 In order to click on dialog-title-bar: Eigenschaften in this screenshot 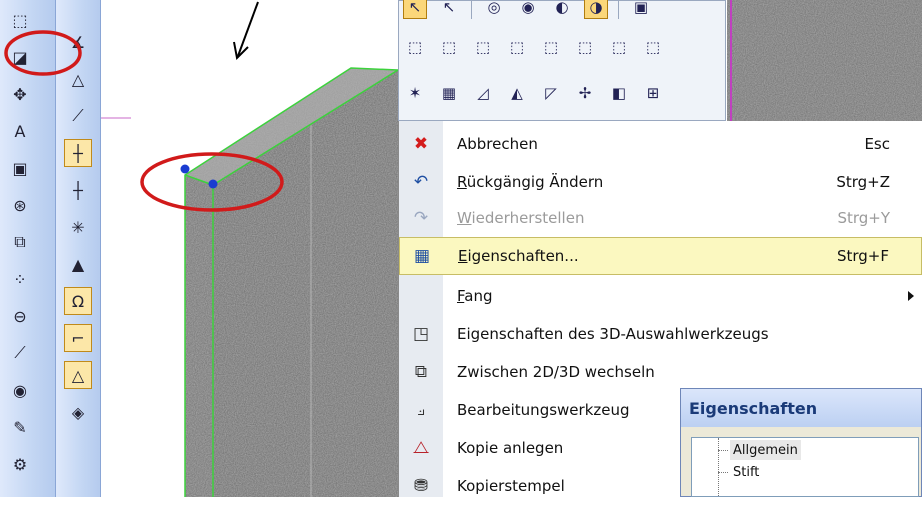, I will do `click(801, 408)`.